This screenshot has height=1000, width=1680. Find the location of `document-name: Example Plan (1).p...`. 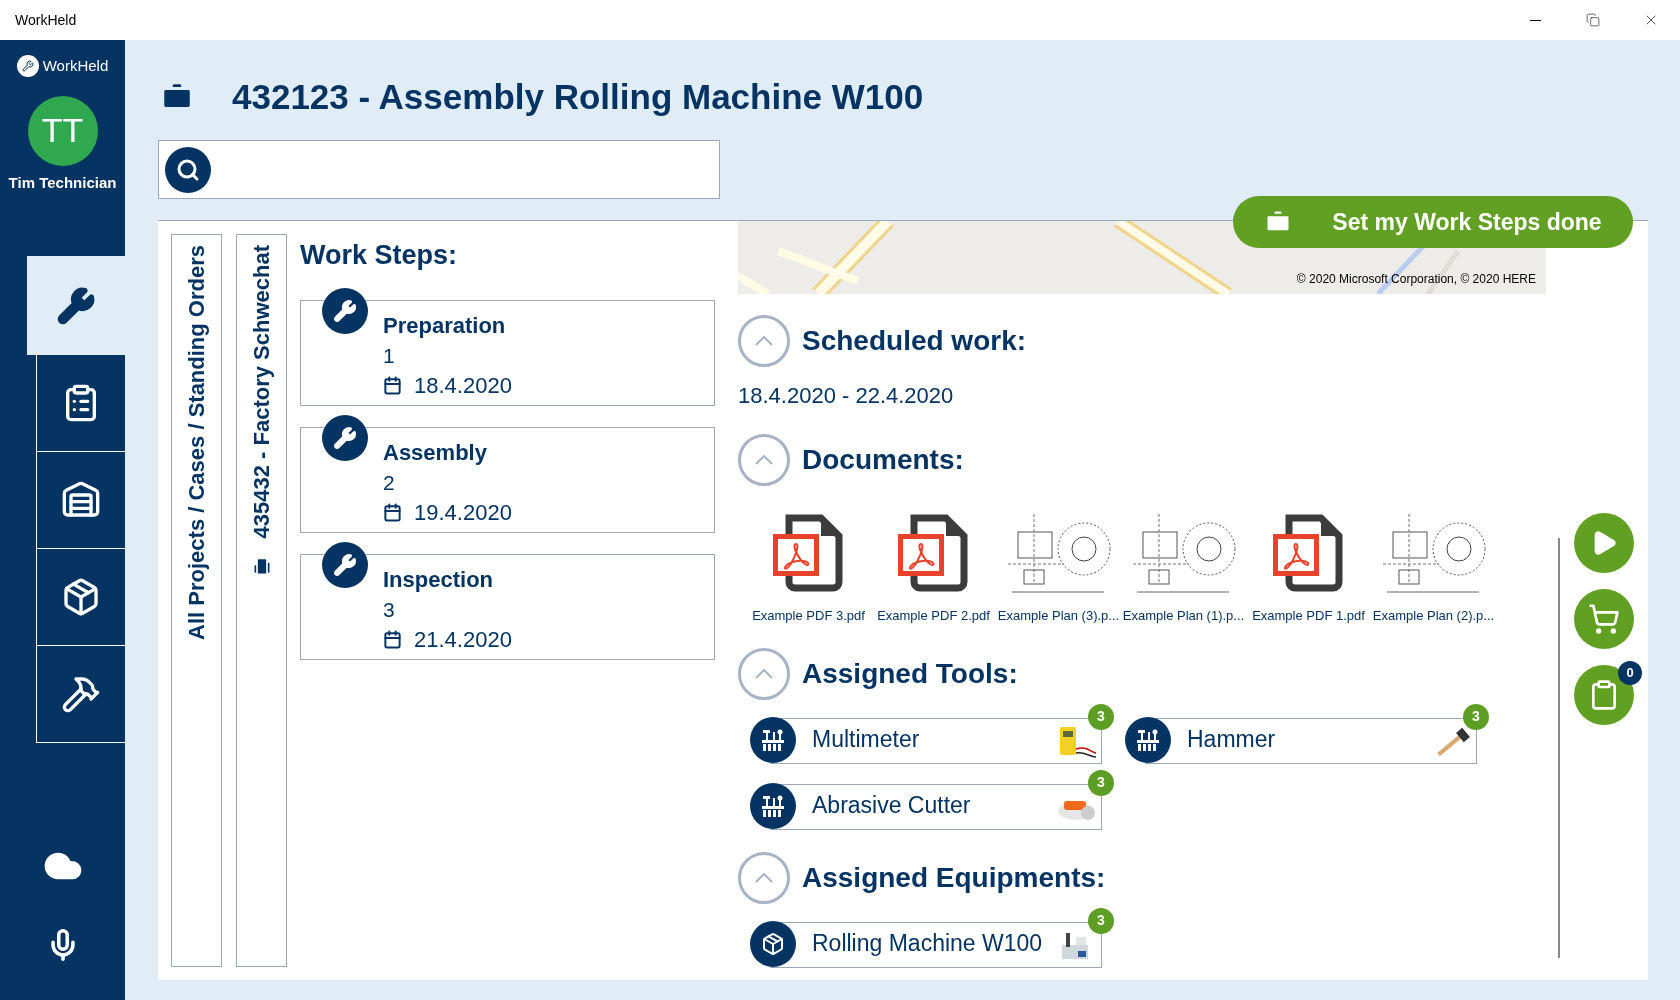

document-name: Example Plan (1).p... is located at coordinates (1183, 616).